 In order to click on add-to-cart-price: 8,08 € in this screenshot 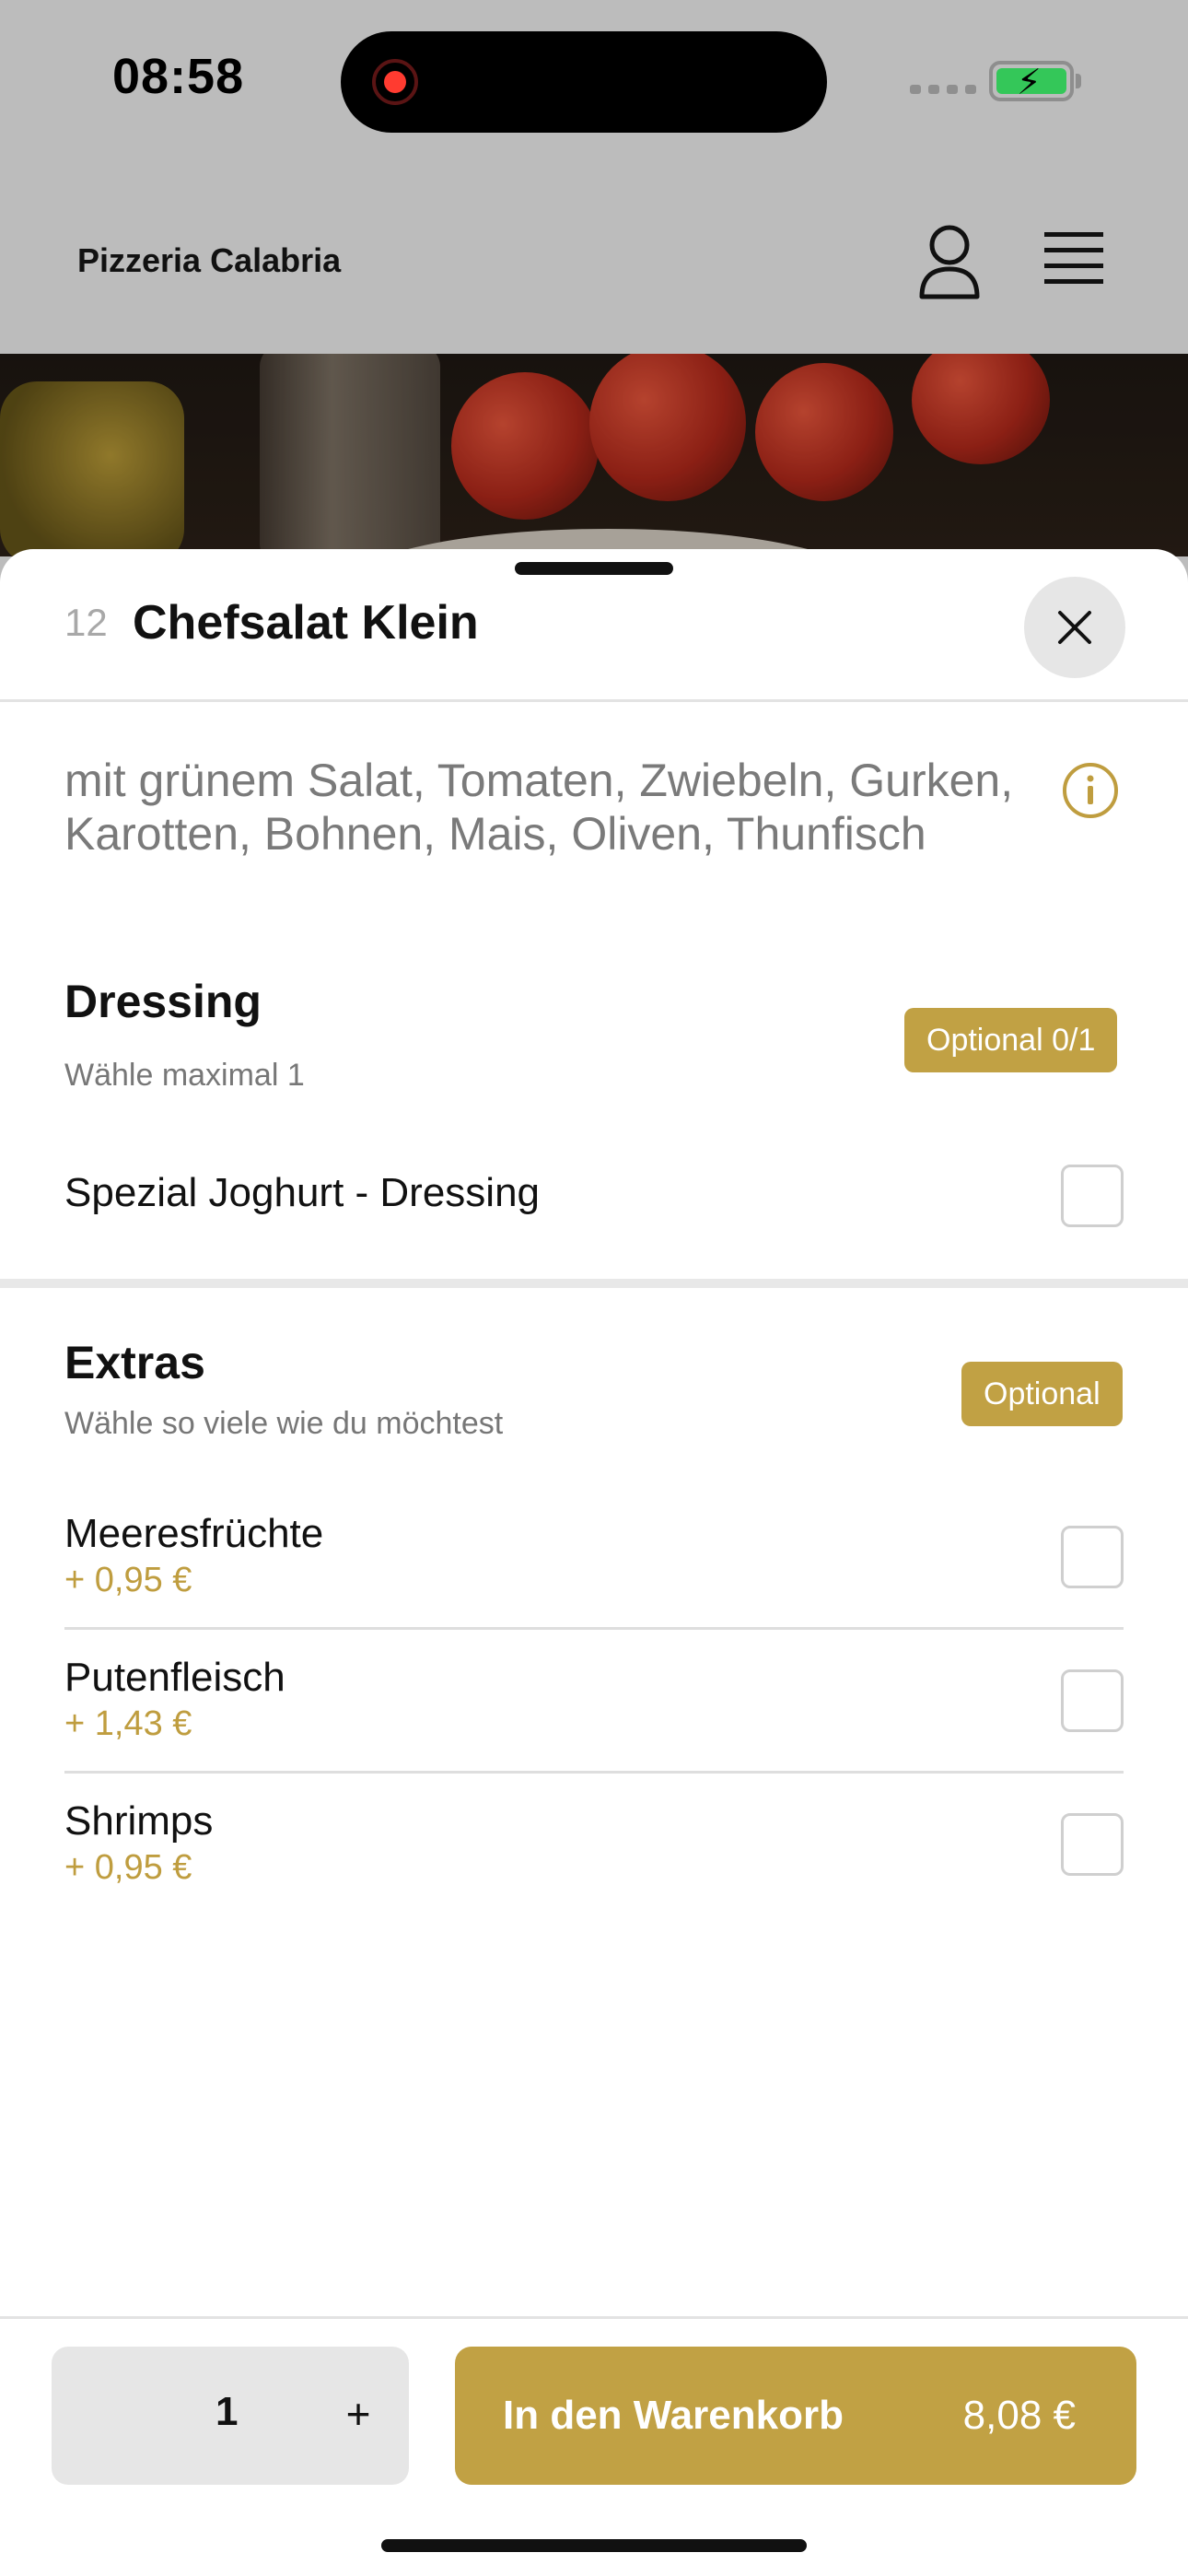, I will do `click(1019, 2415)`.